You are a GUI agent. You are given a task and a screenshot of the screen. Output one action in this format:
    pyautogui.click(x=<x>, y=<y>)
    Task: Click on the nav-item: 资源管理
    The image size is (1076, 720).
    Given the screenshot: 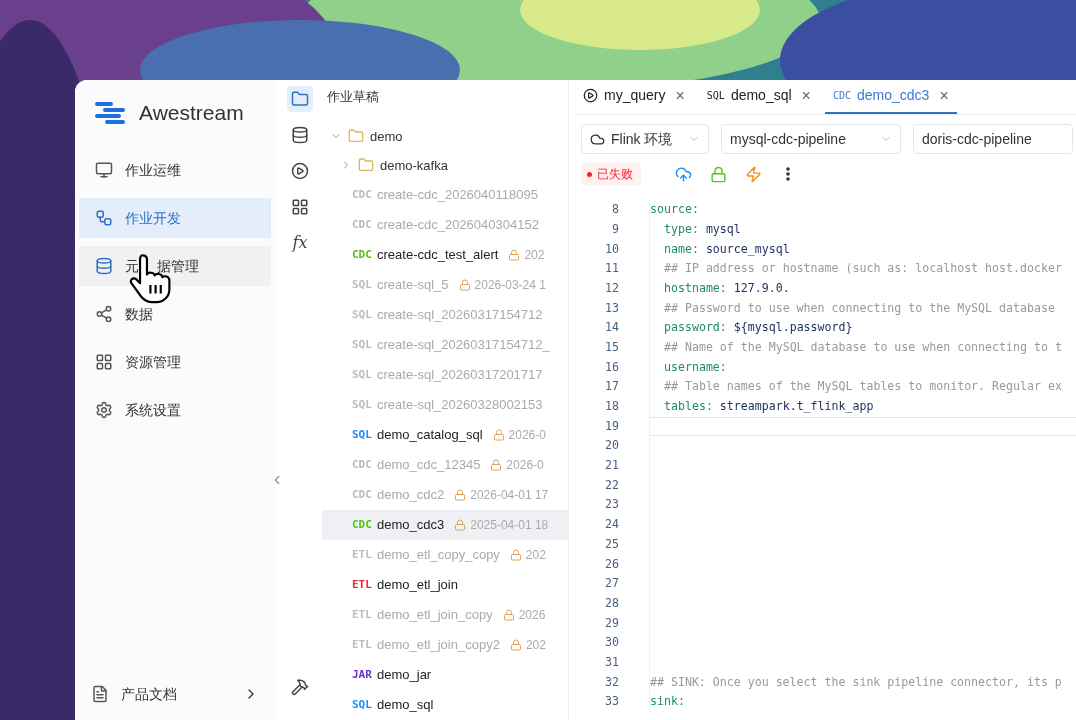 What is the action you would take?
    pyautogui.click(x=175, y=362)
    